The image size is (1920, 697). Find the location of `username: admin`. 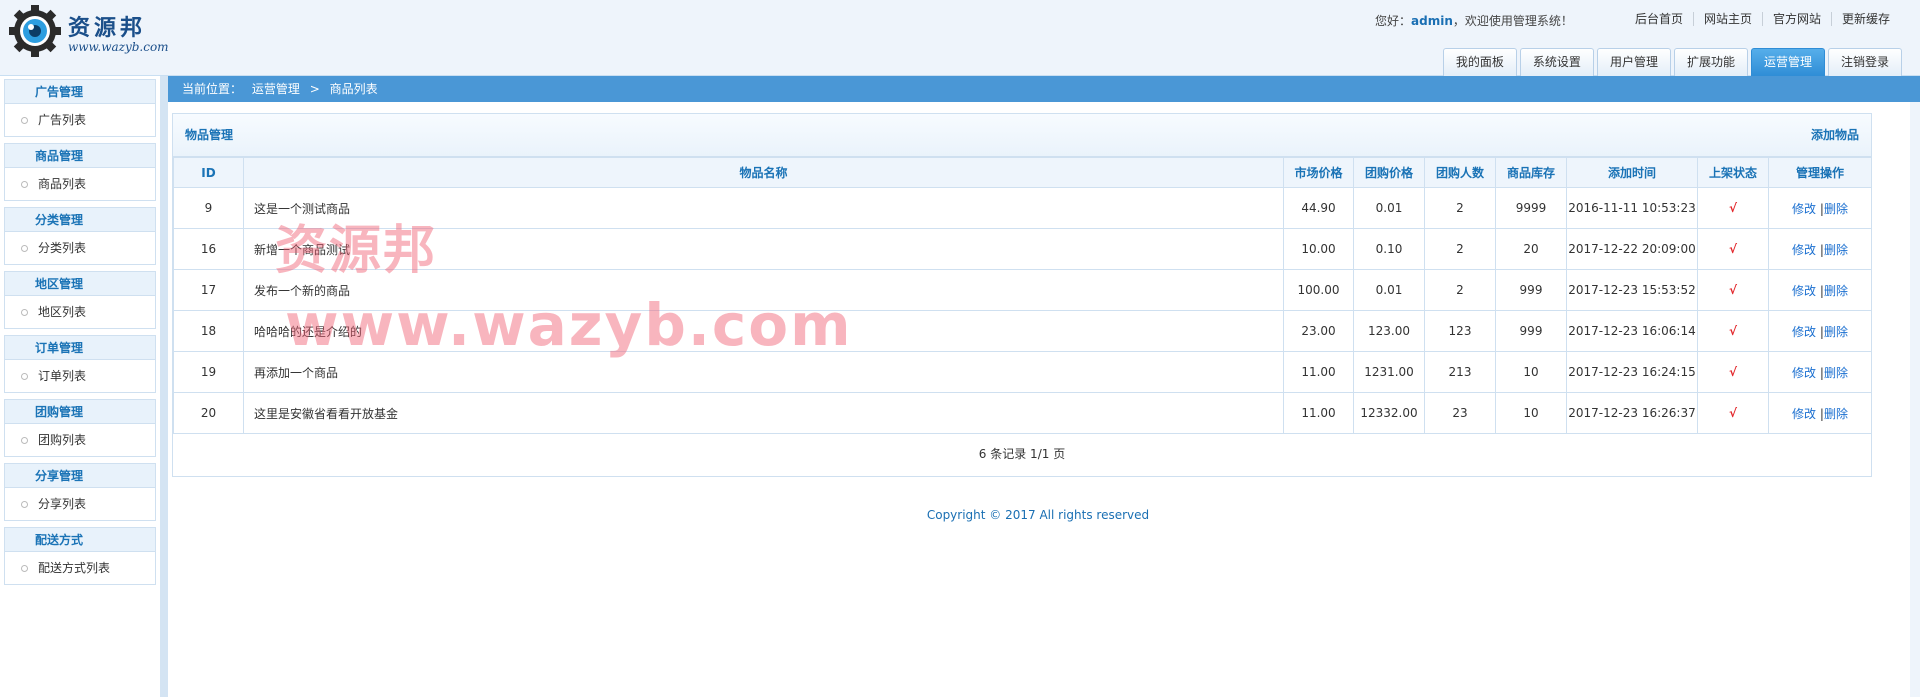

username: admin is located at coordinates (1432, 21).